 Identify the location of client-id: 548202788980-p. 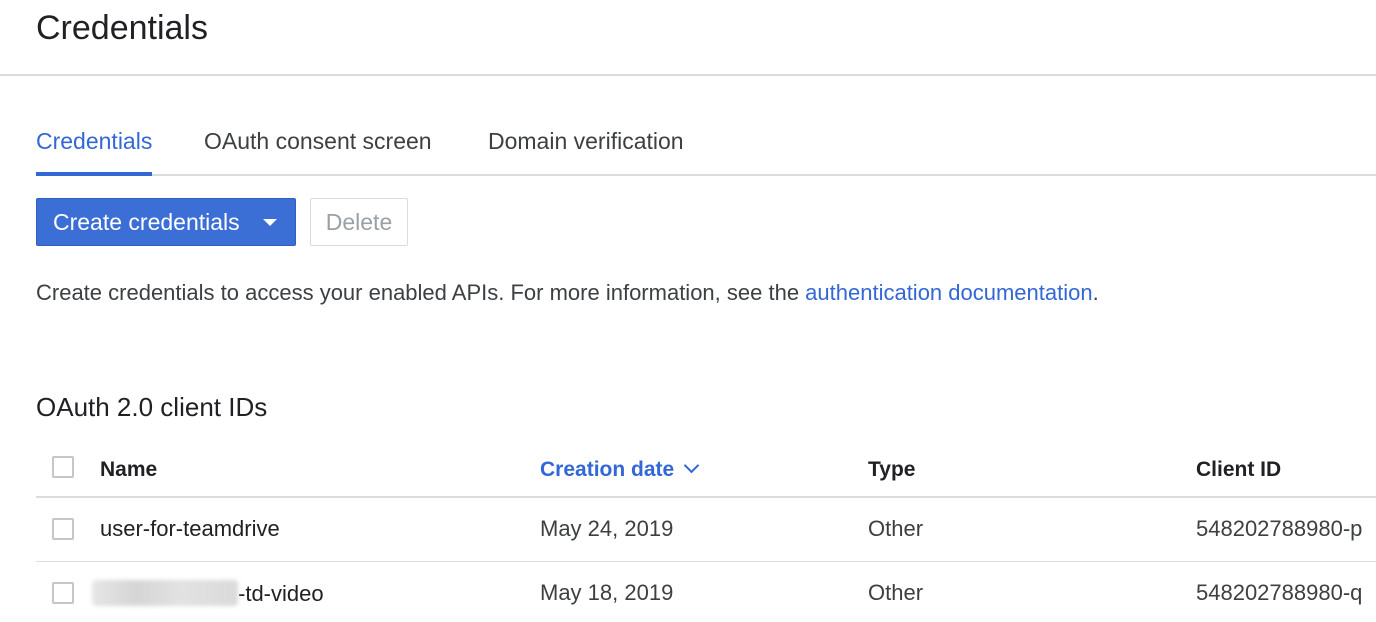
(1279, 528).